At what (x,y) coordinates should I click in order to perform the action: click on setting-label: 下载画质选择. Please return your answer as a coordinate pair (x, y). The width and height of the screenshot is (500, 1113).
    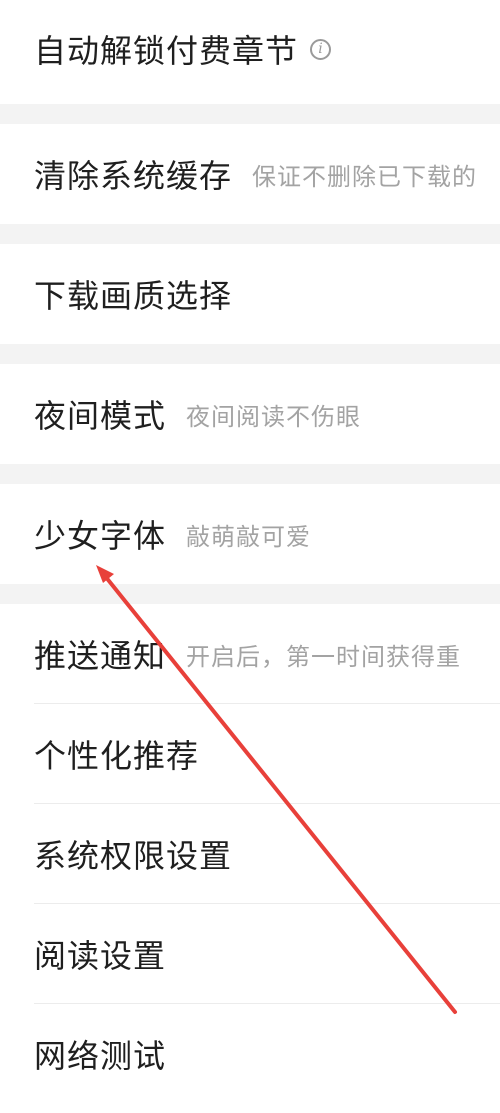
    Looking at the image, I should click on (133, 296).